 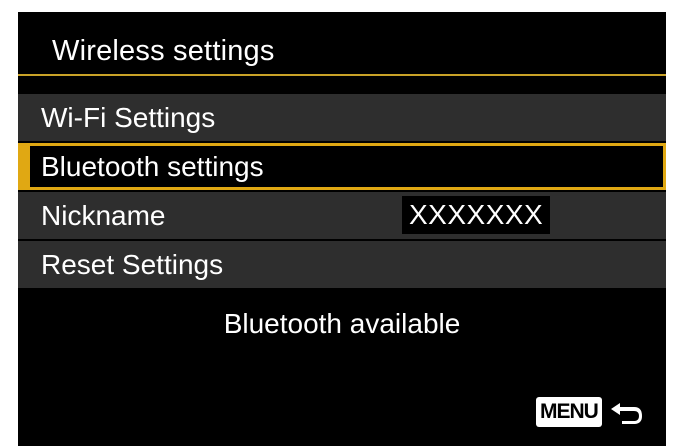 What do you see at coordinates (342, 323) in the screenshot?
I see `bluetooth-status: Bluetooth available` at bounding box center [342, 323].